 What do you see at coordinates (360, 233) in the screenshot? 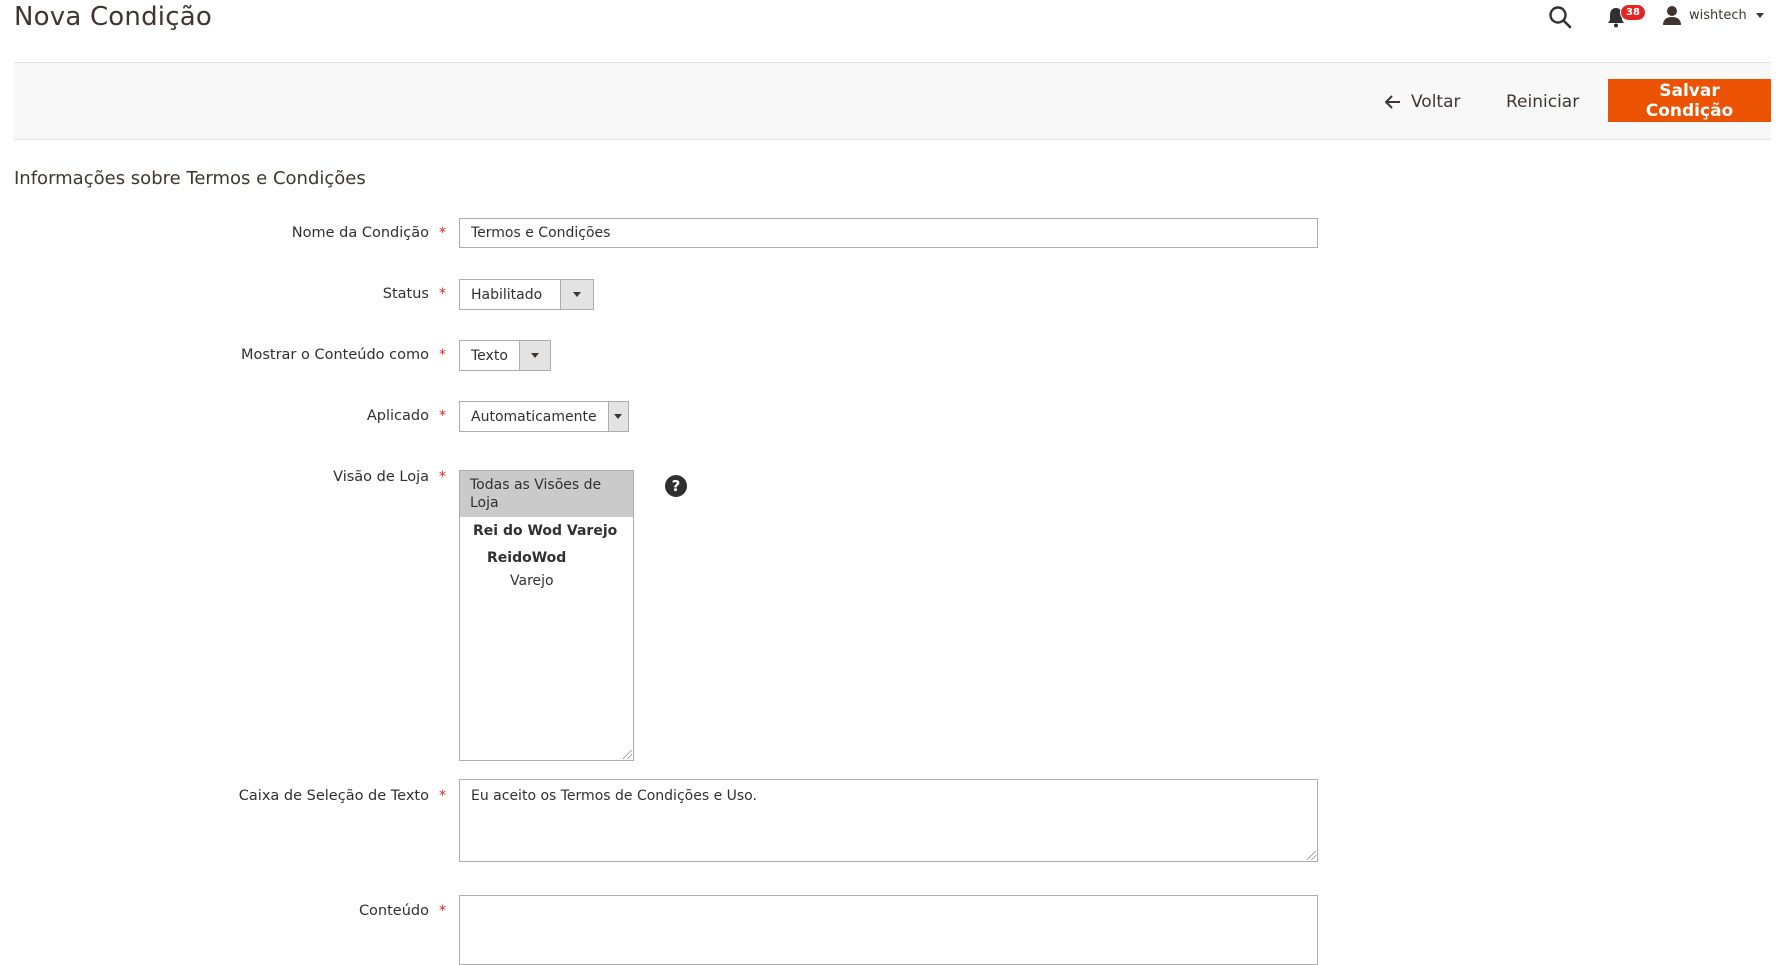
I see `name-field-label: Nome da Condição` at bounding box center [360, 233].